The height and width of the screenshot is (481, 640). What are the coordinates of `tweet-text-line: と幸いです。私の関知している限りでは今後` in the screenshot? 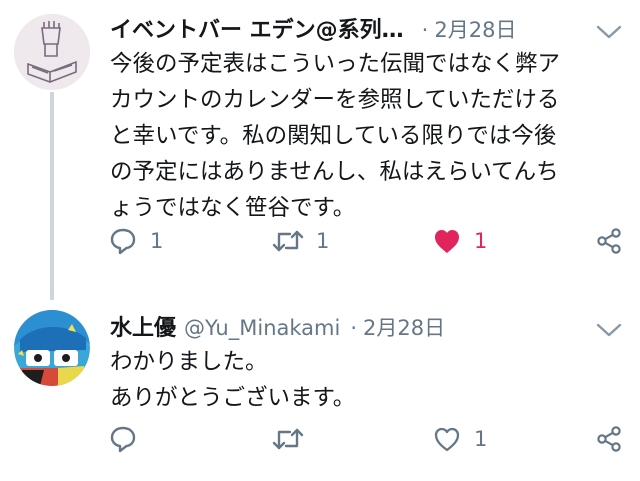 It's located at (333, 136).